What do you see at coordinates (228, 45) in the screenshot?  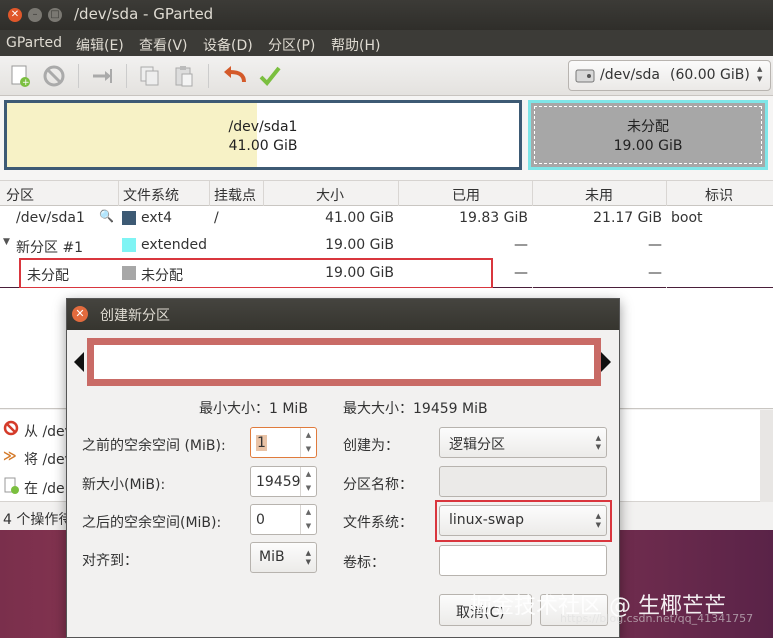 I see `menu-device: 设备(D)` at bounding box center [228, 45].